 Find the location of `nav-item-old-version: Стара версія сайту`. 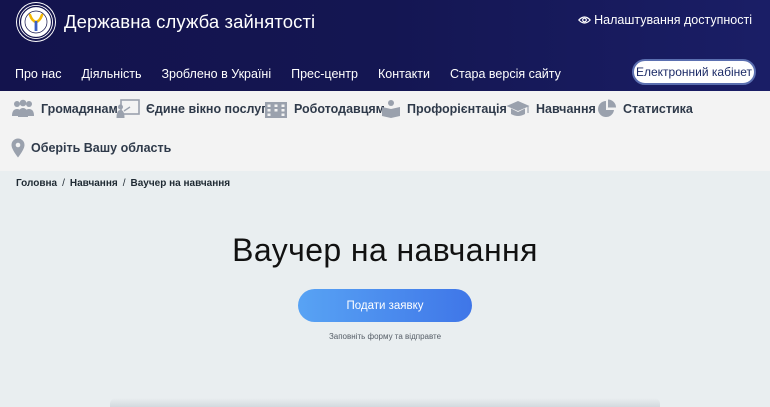

nav-item-old-version: Стара версія сайту is located at coordinates (505, 74).